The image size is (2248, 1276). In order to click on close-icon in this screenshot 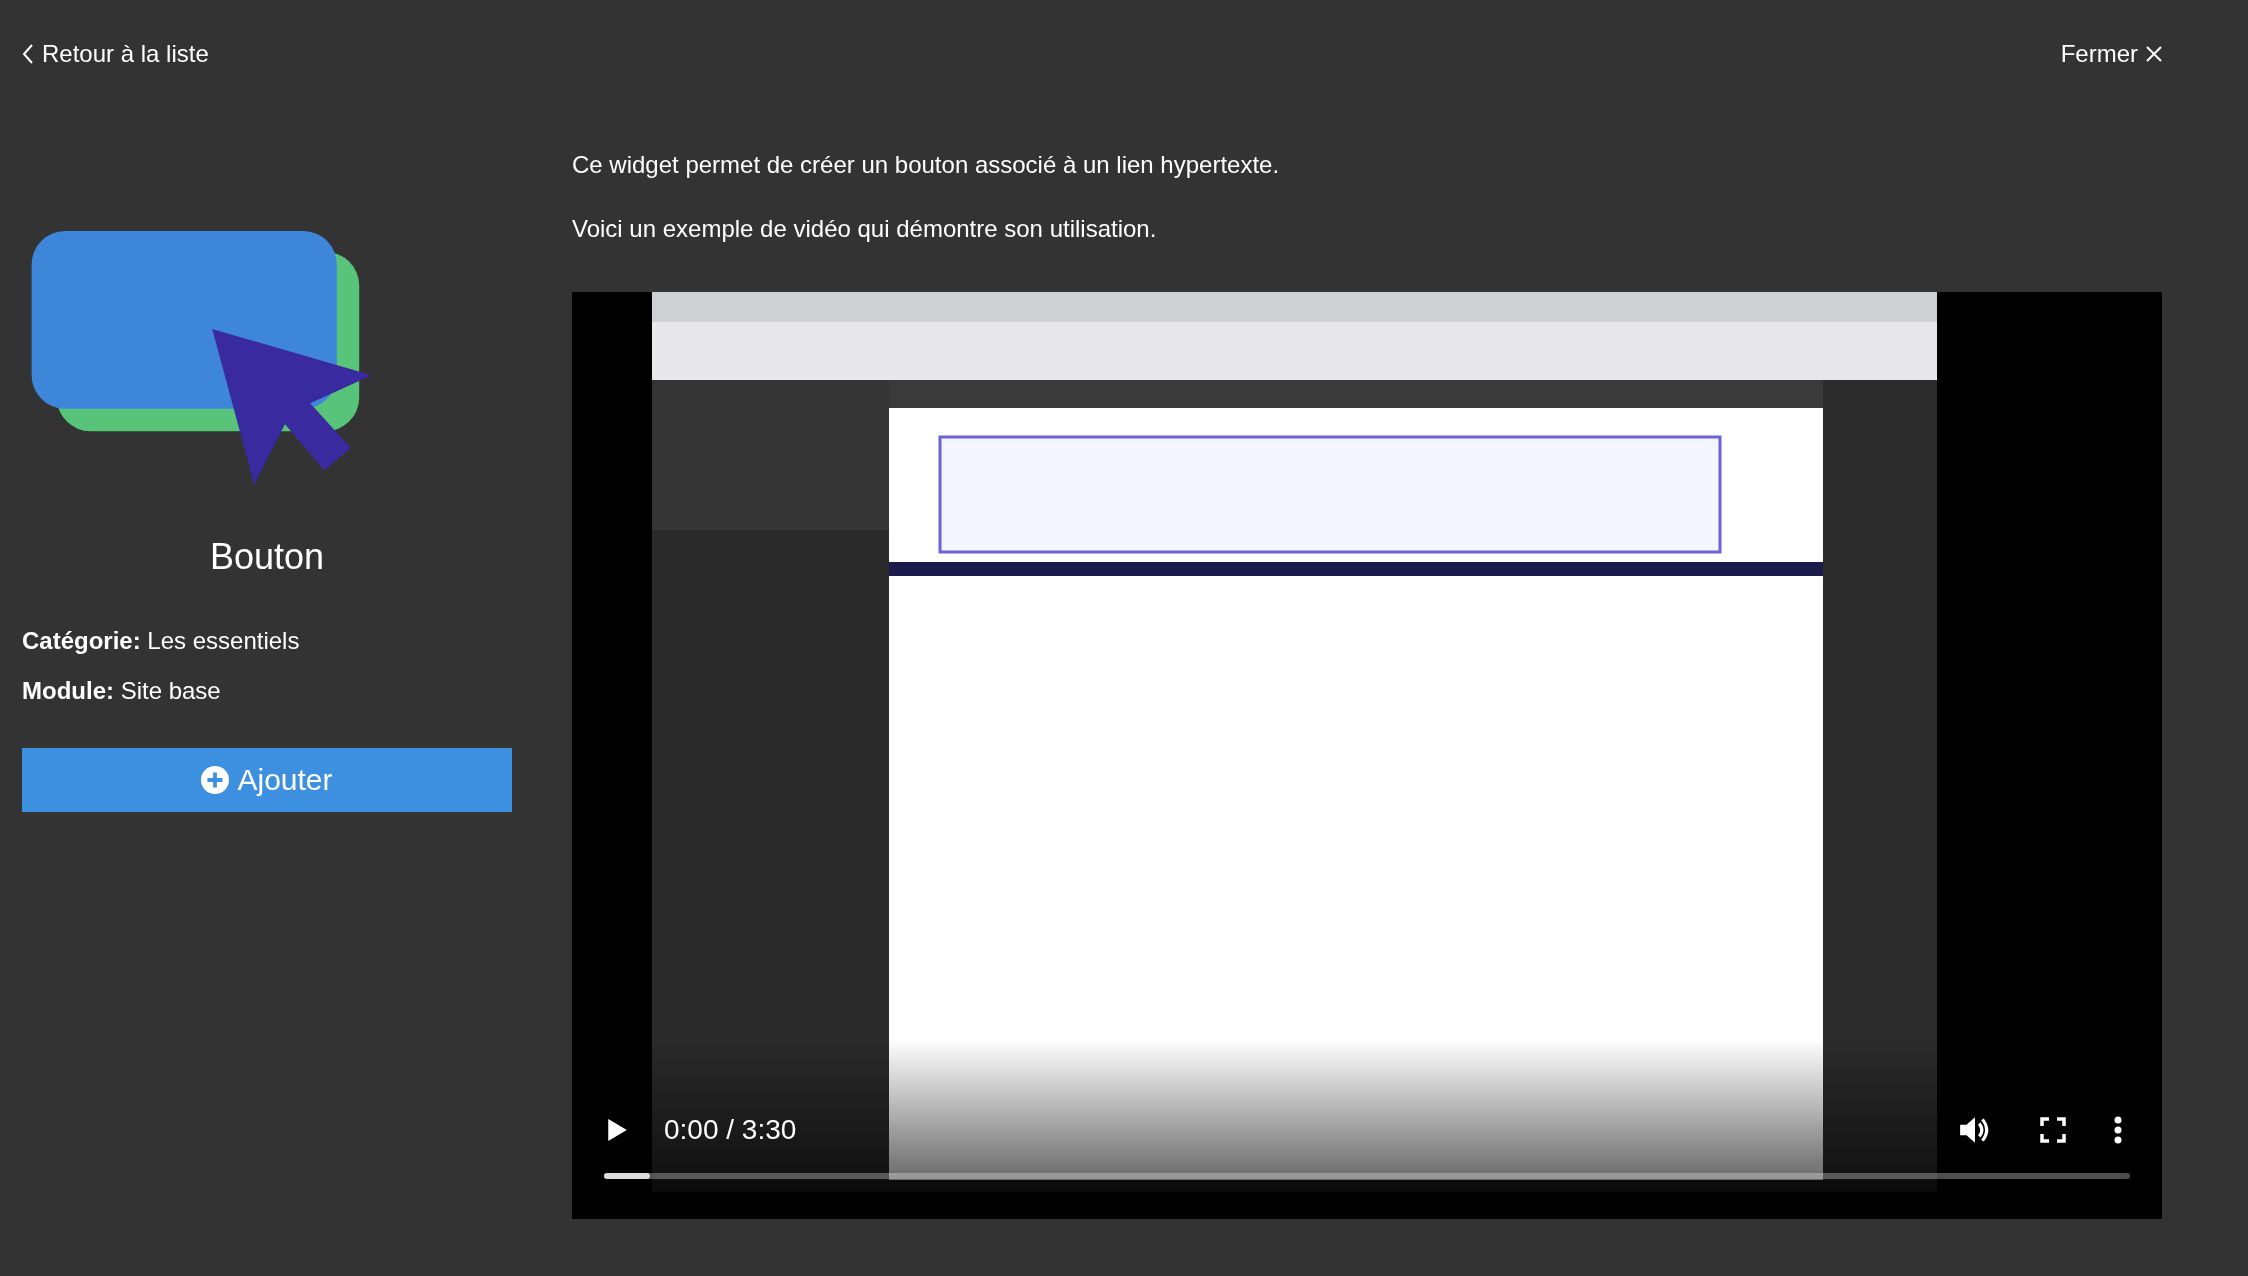, I will do `click(2154, 54)`.